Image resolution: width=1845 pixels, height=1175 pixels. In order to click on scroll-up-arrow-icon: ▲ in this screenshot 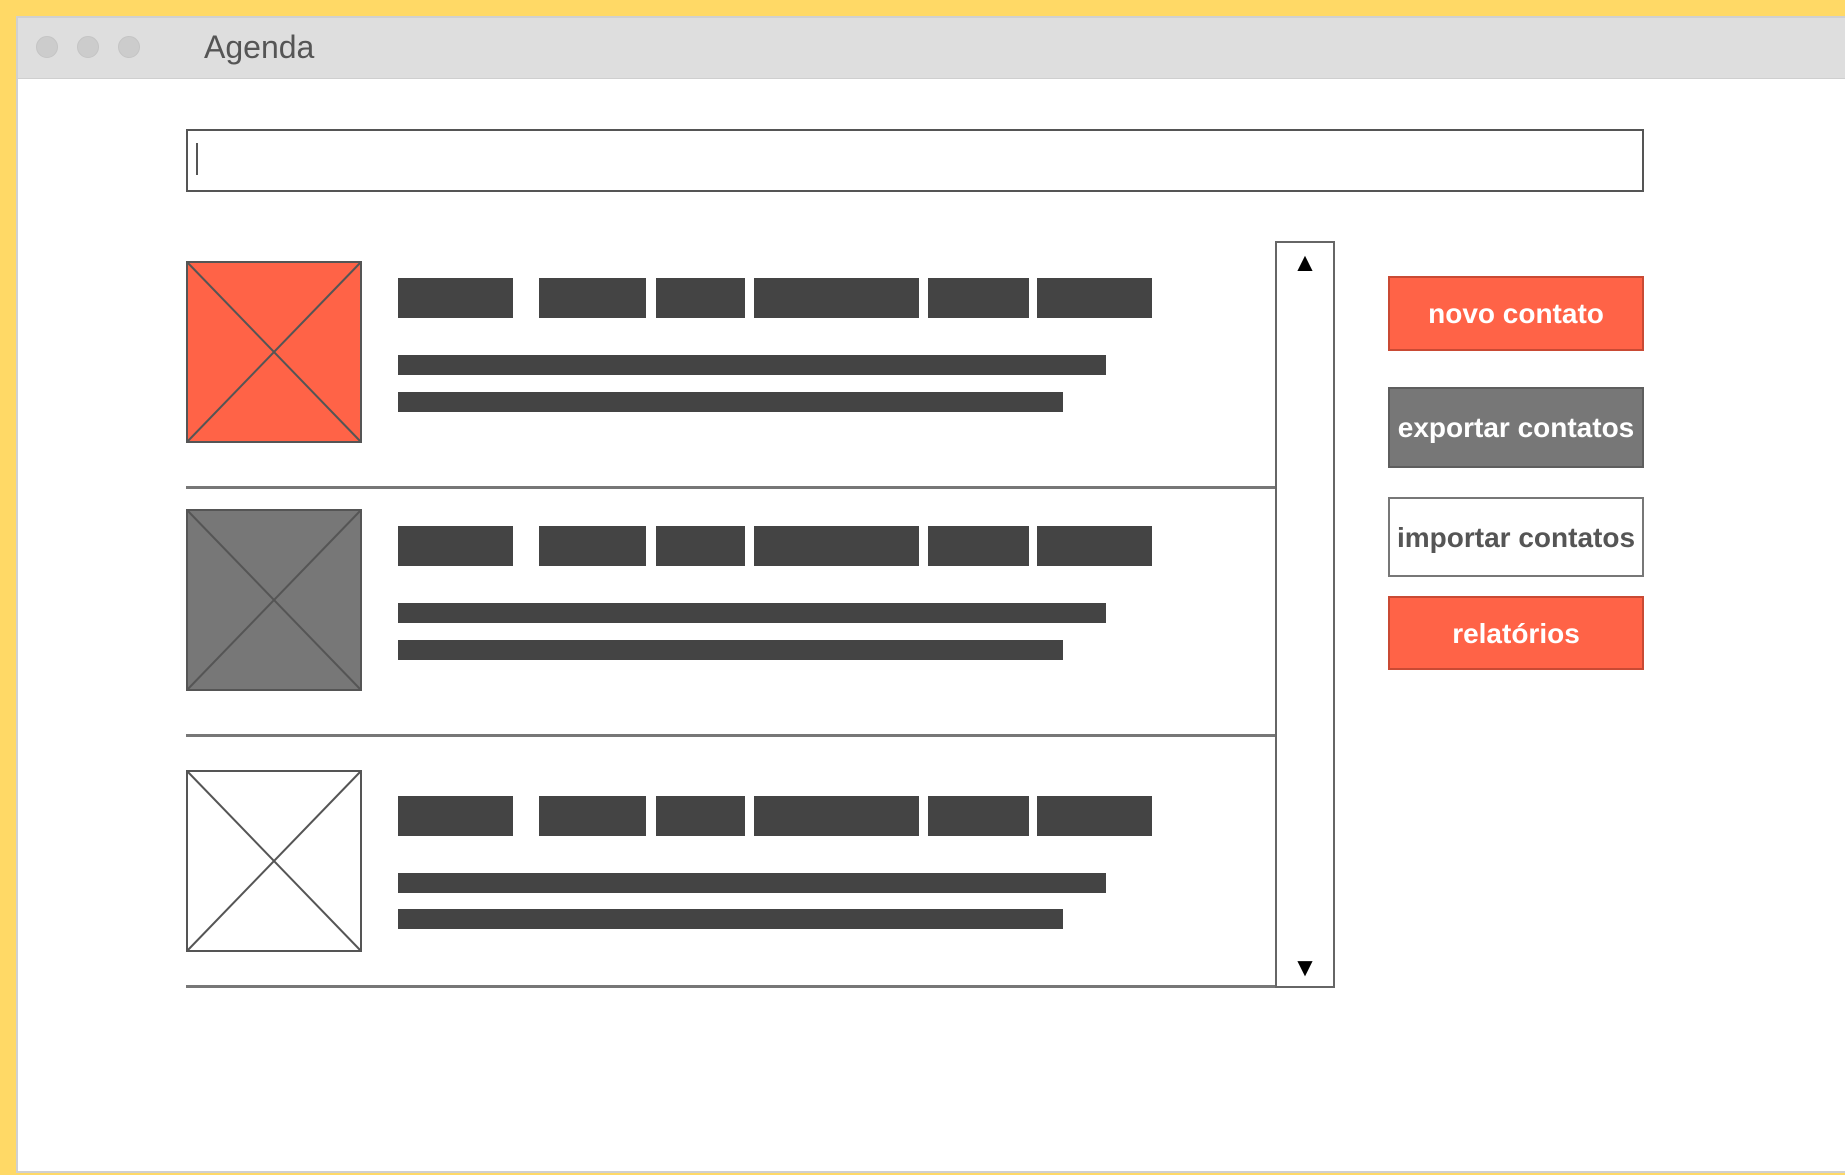, I will do `click(1305, 262)`.